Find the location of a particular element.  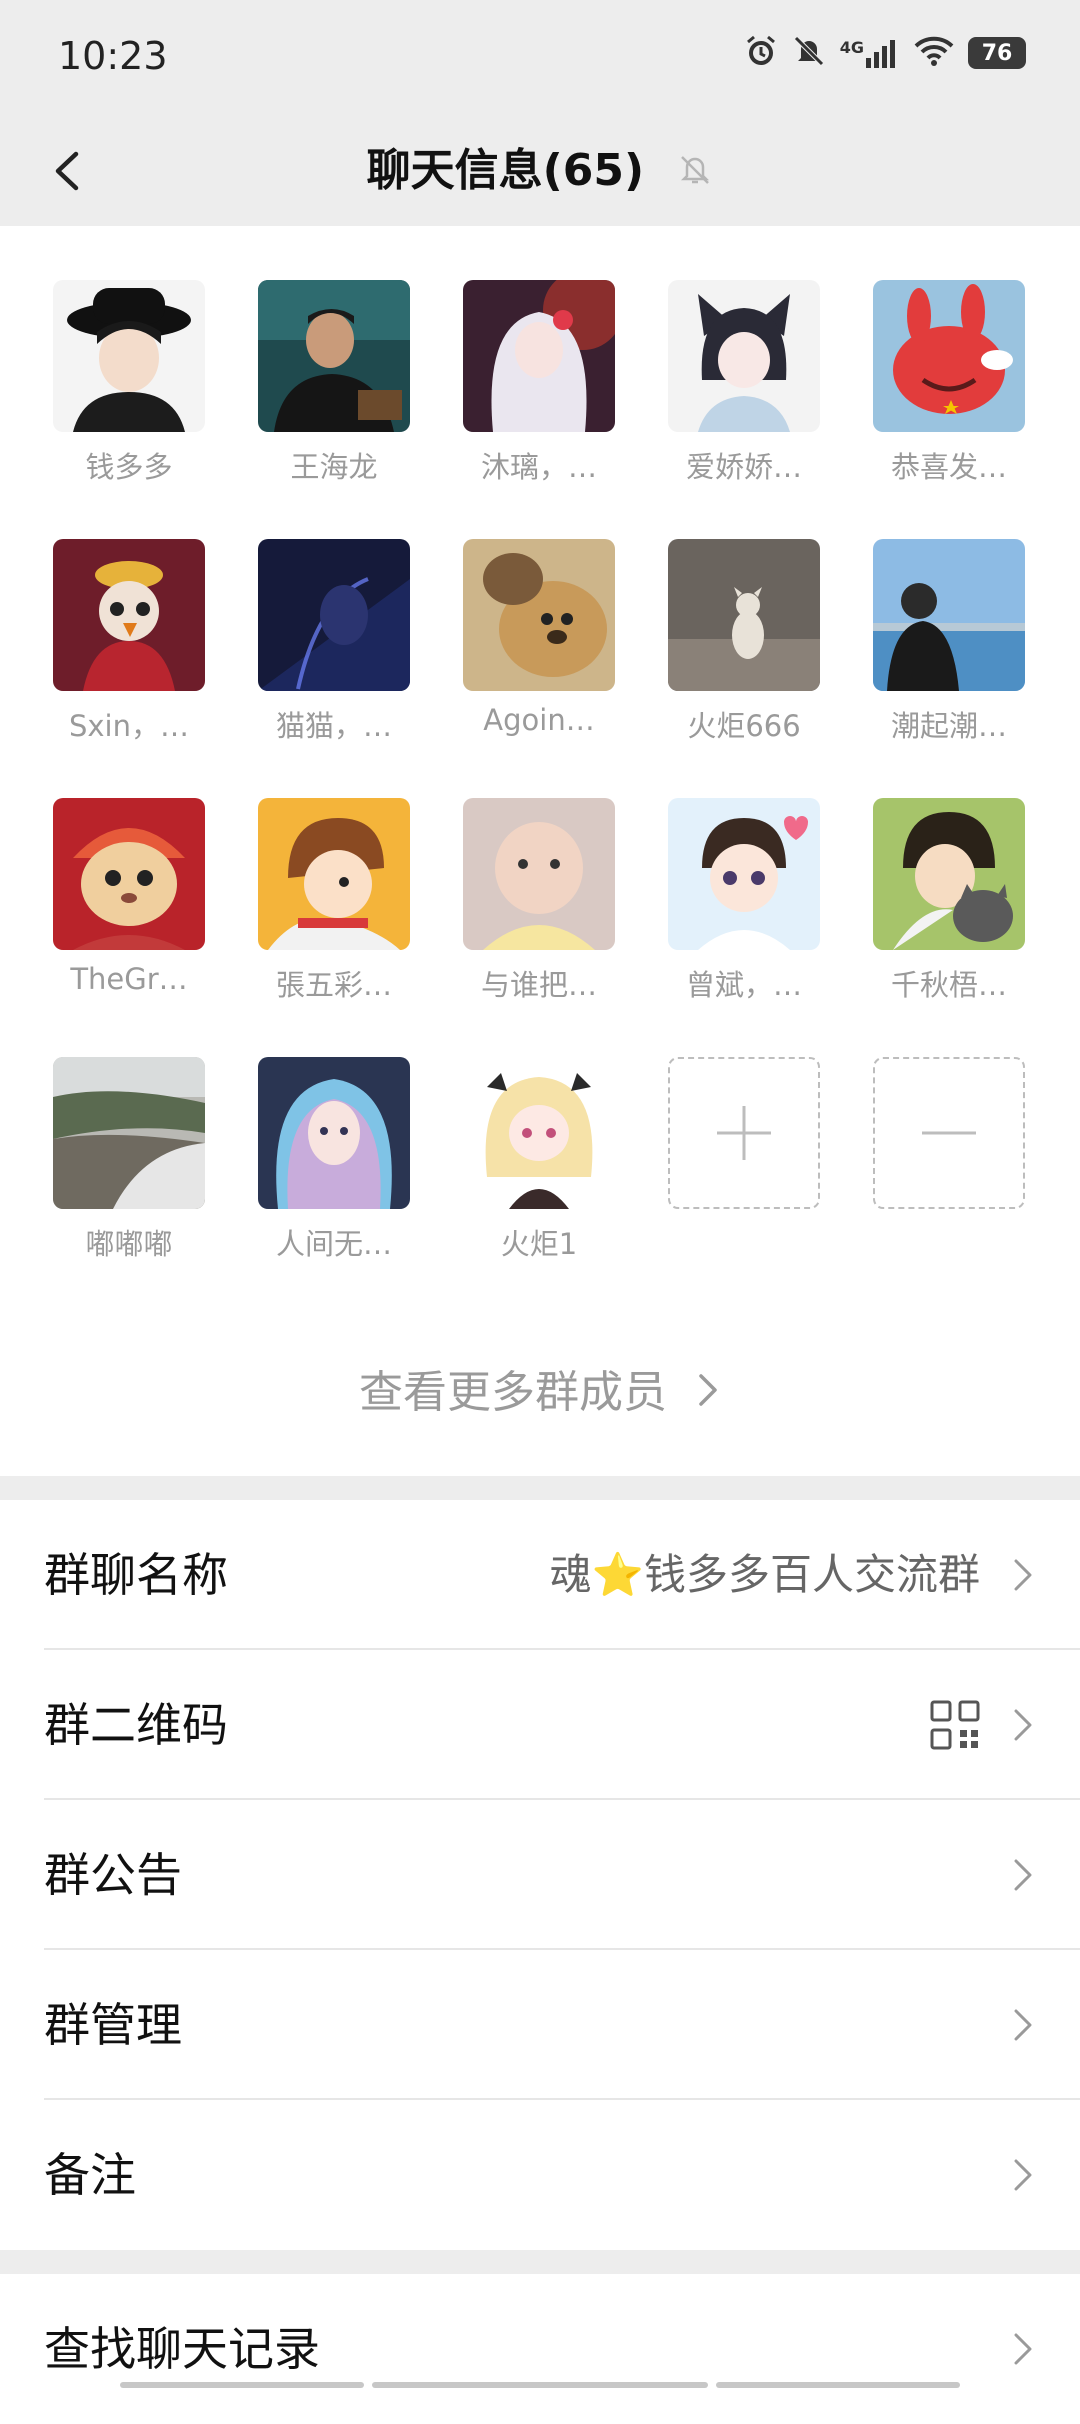

see-more-label: 查看更多群成员 is located at coordinates (513, 1392).